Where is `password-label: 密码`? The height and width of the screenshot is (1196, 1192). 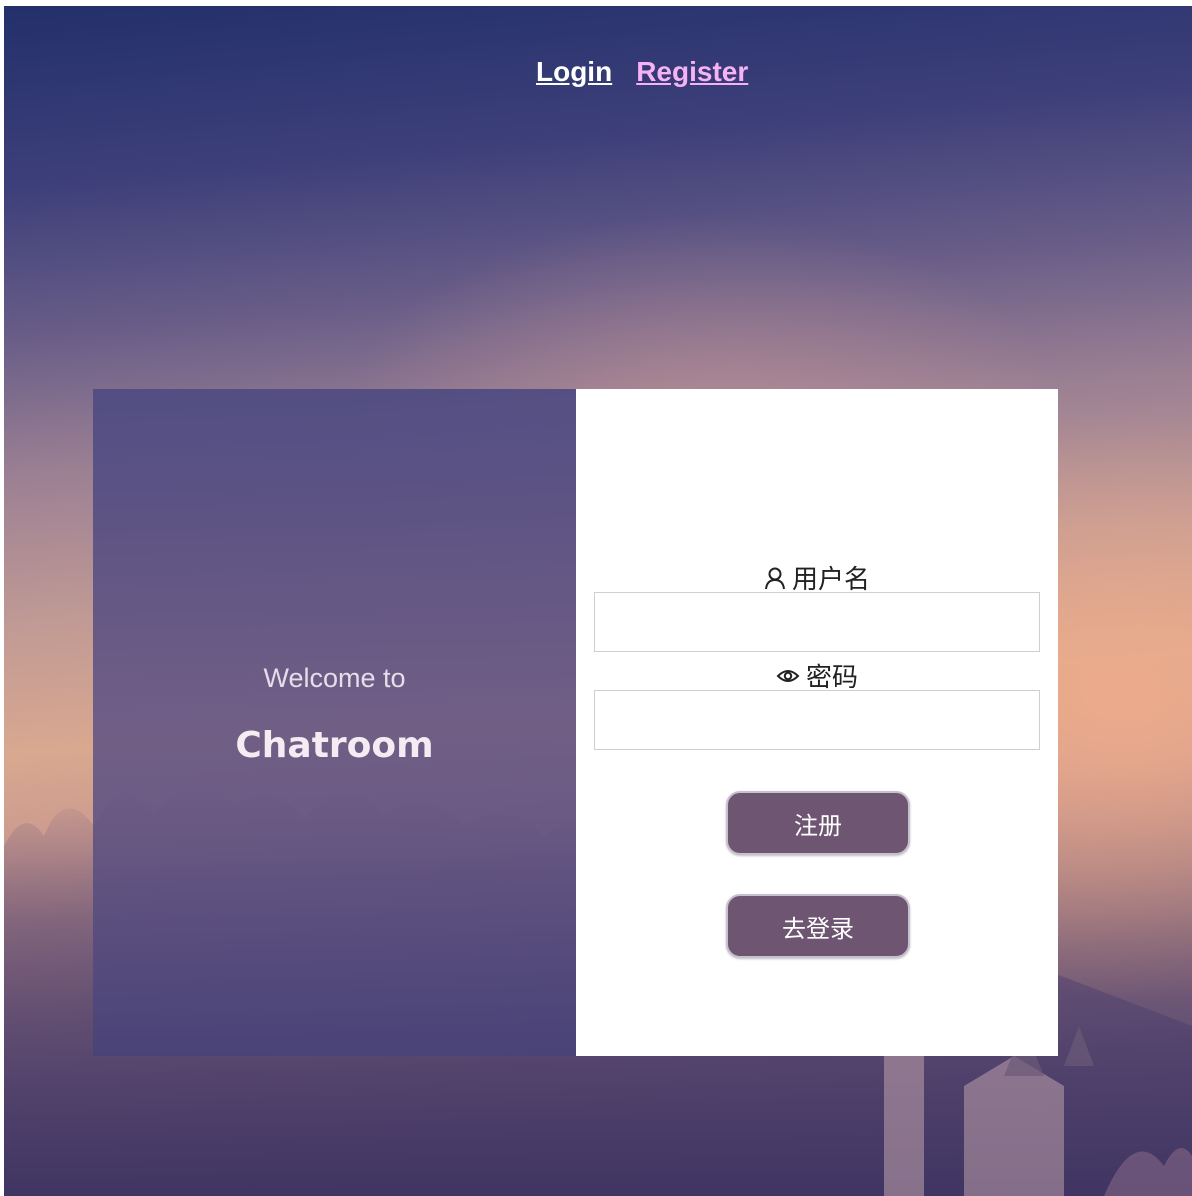
password-label: 密码 is located at coordinates (817, 675).